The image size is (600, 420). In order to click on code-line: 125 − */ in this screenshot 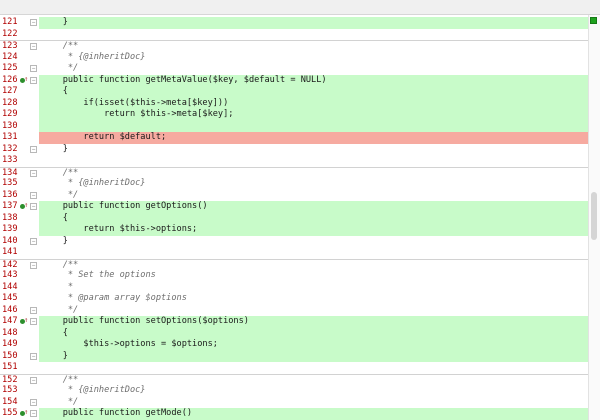, I will do `click(294, 69)`.